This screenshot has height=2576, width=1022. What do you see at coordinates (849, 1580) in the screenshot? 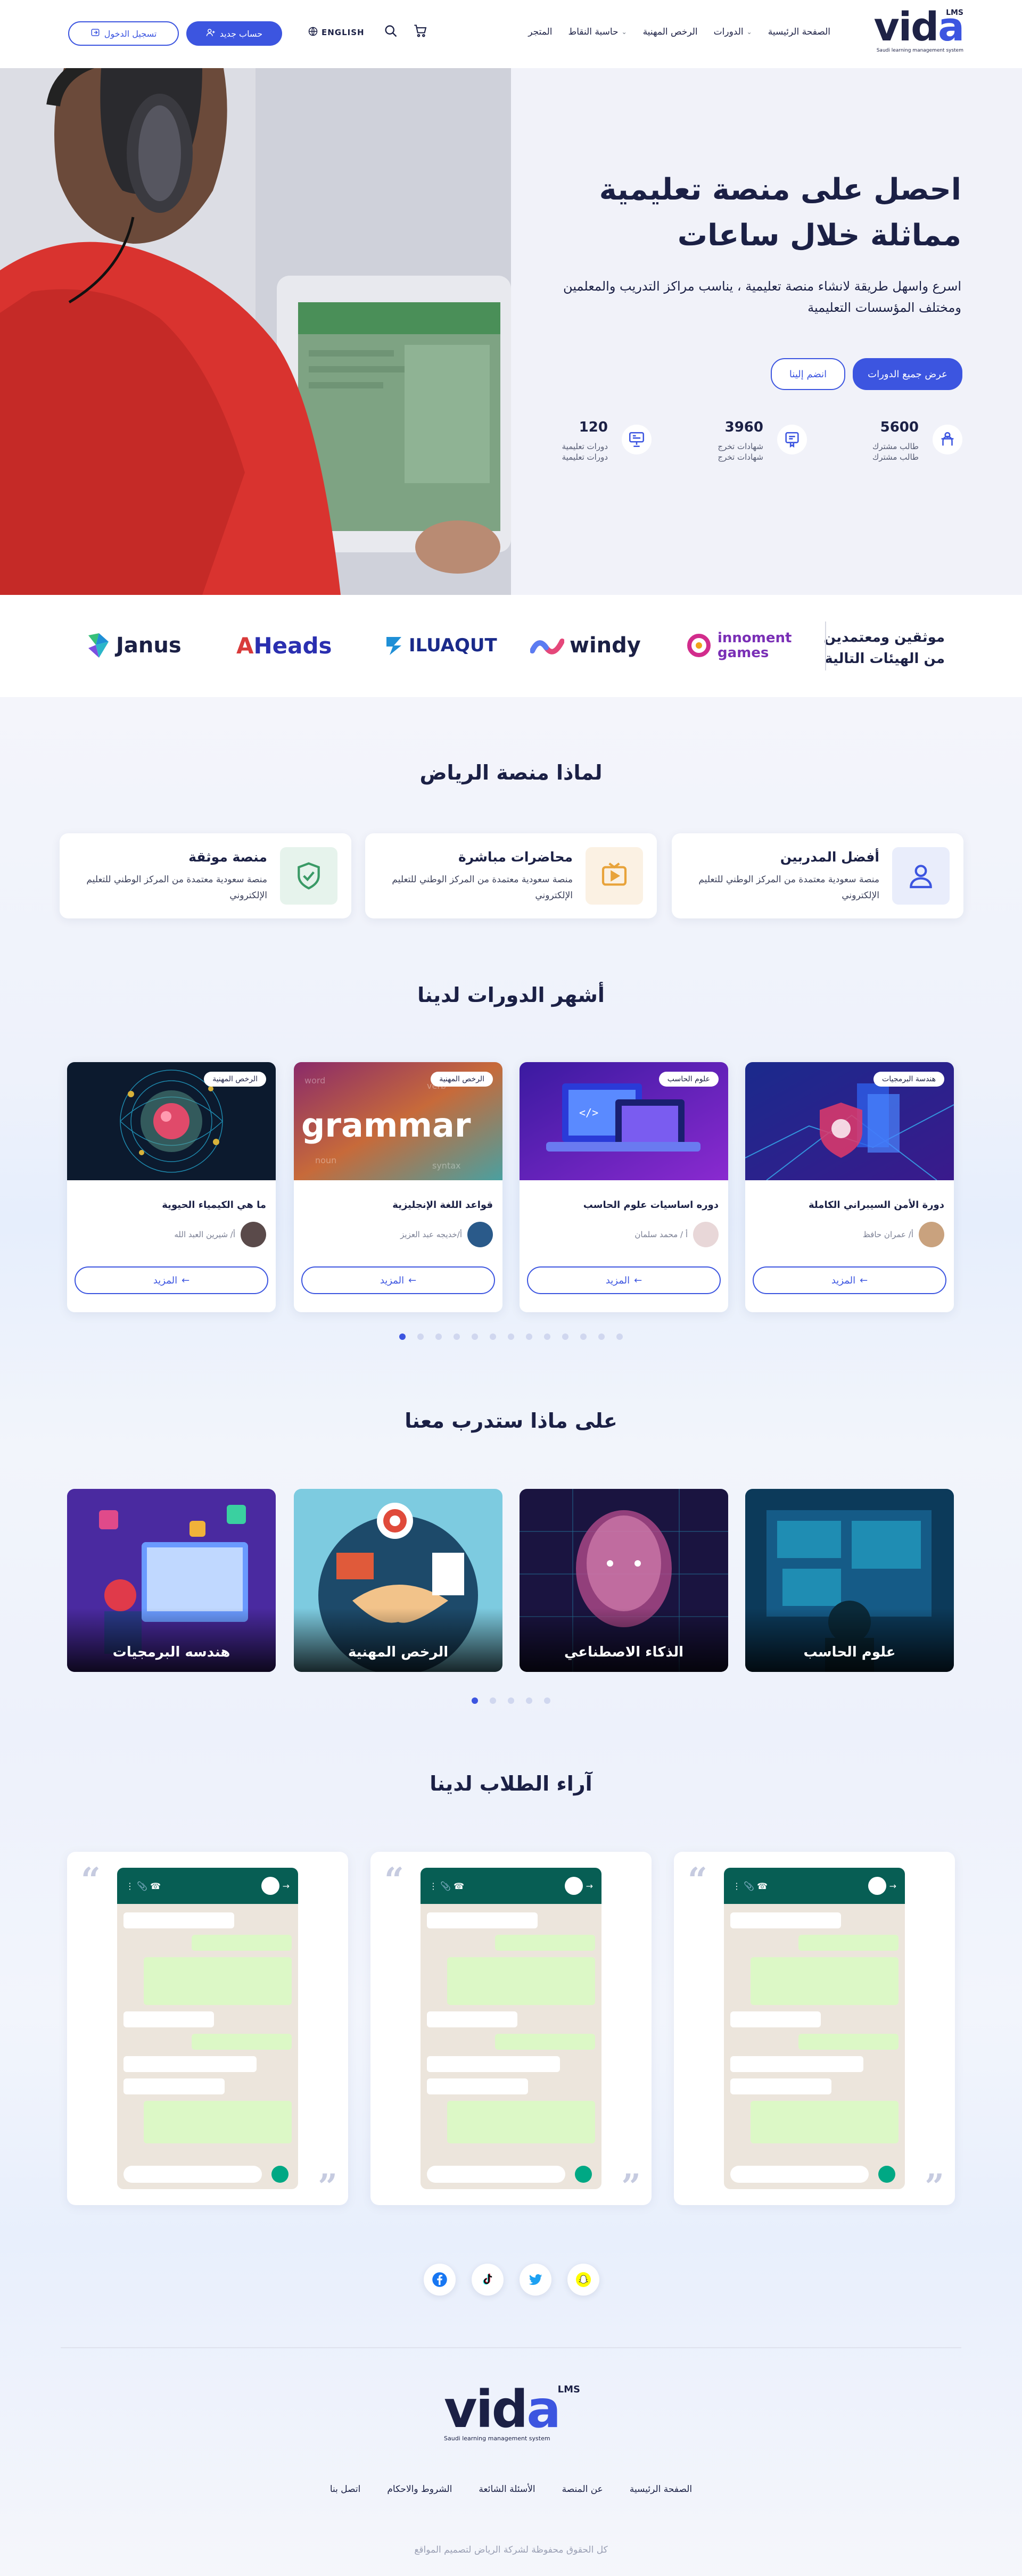
I see `training-card-computer-science: علوم الحاسب` at bounding box center [849, 1580].